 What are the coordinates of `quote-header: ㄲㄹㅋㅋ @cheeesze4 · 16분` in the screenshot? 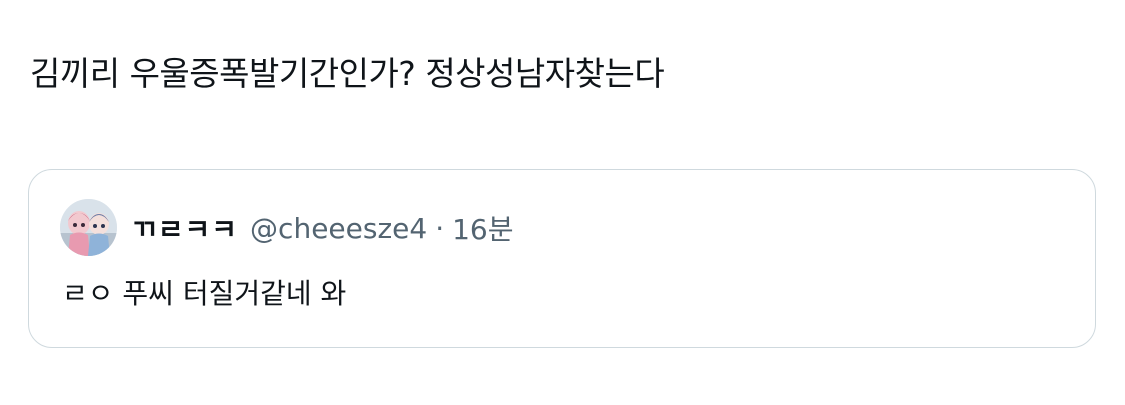 It's located at (322, 228).